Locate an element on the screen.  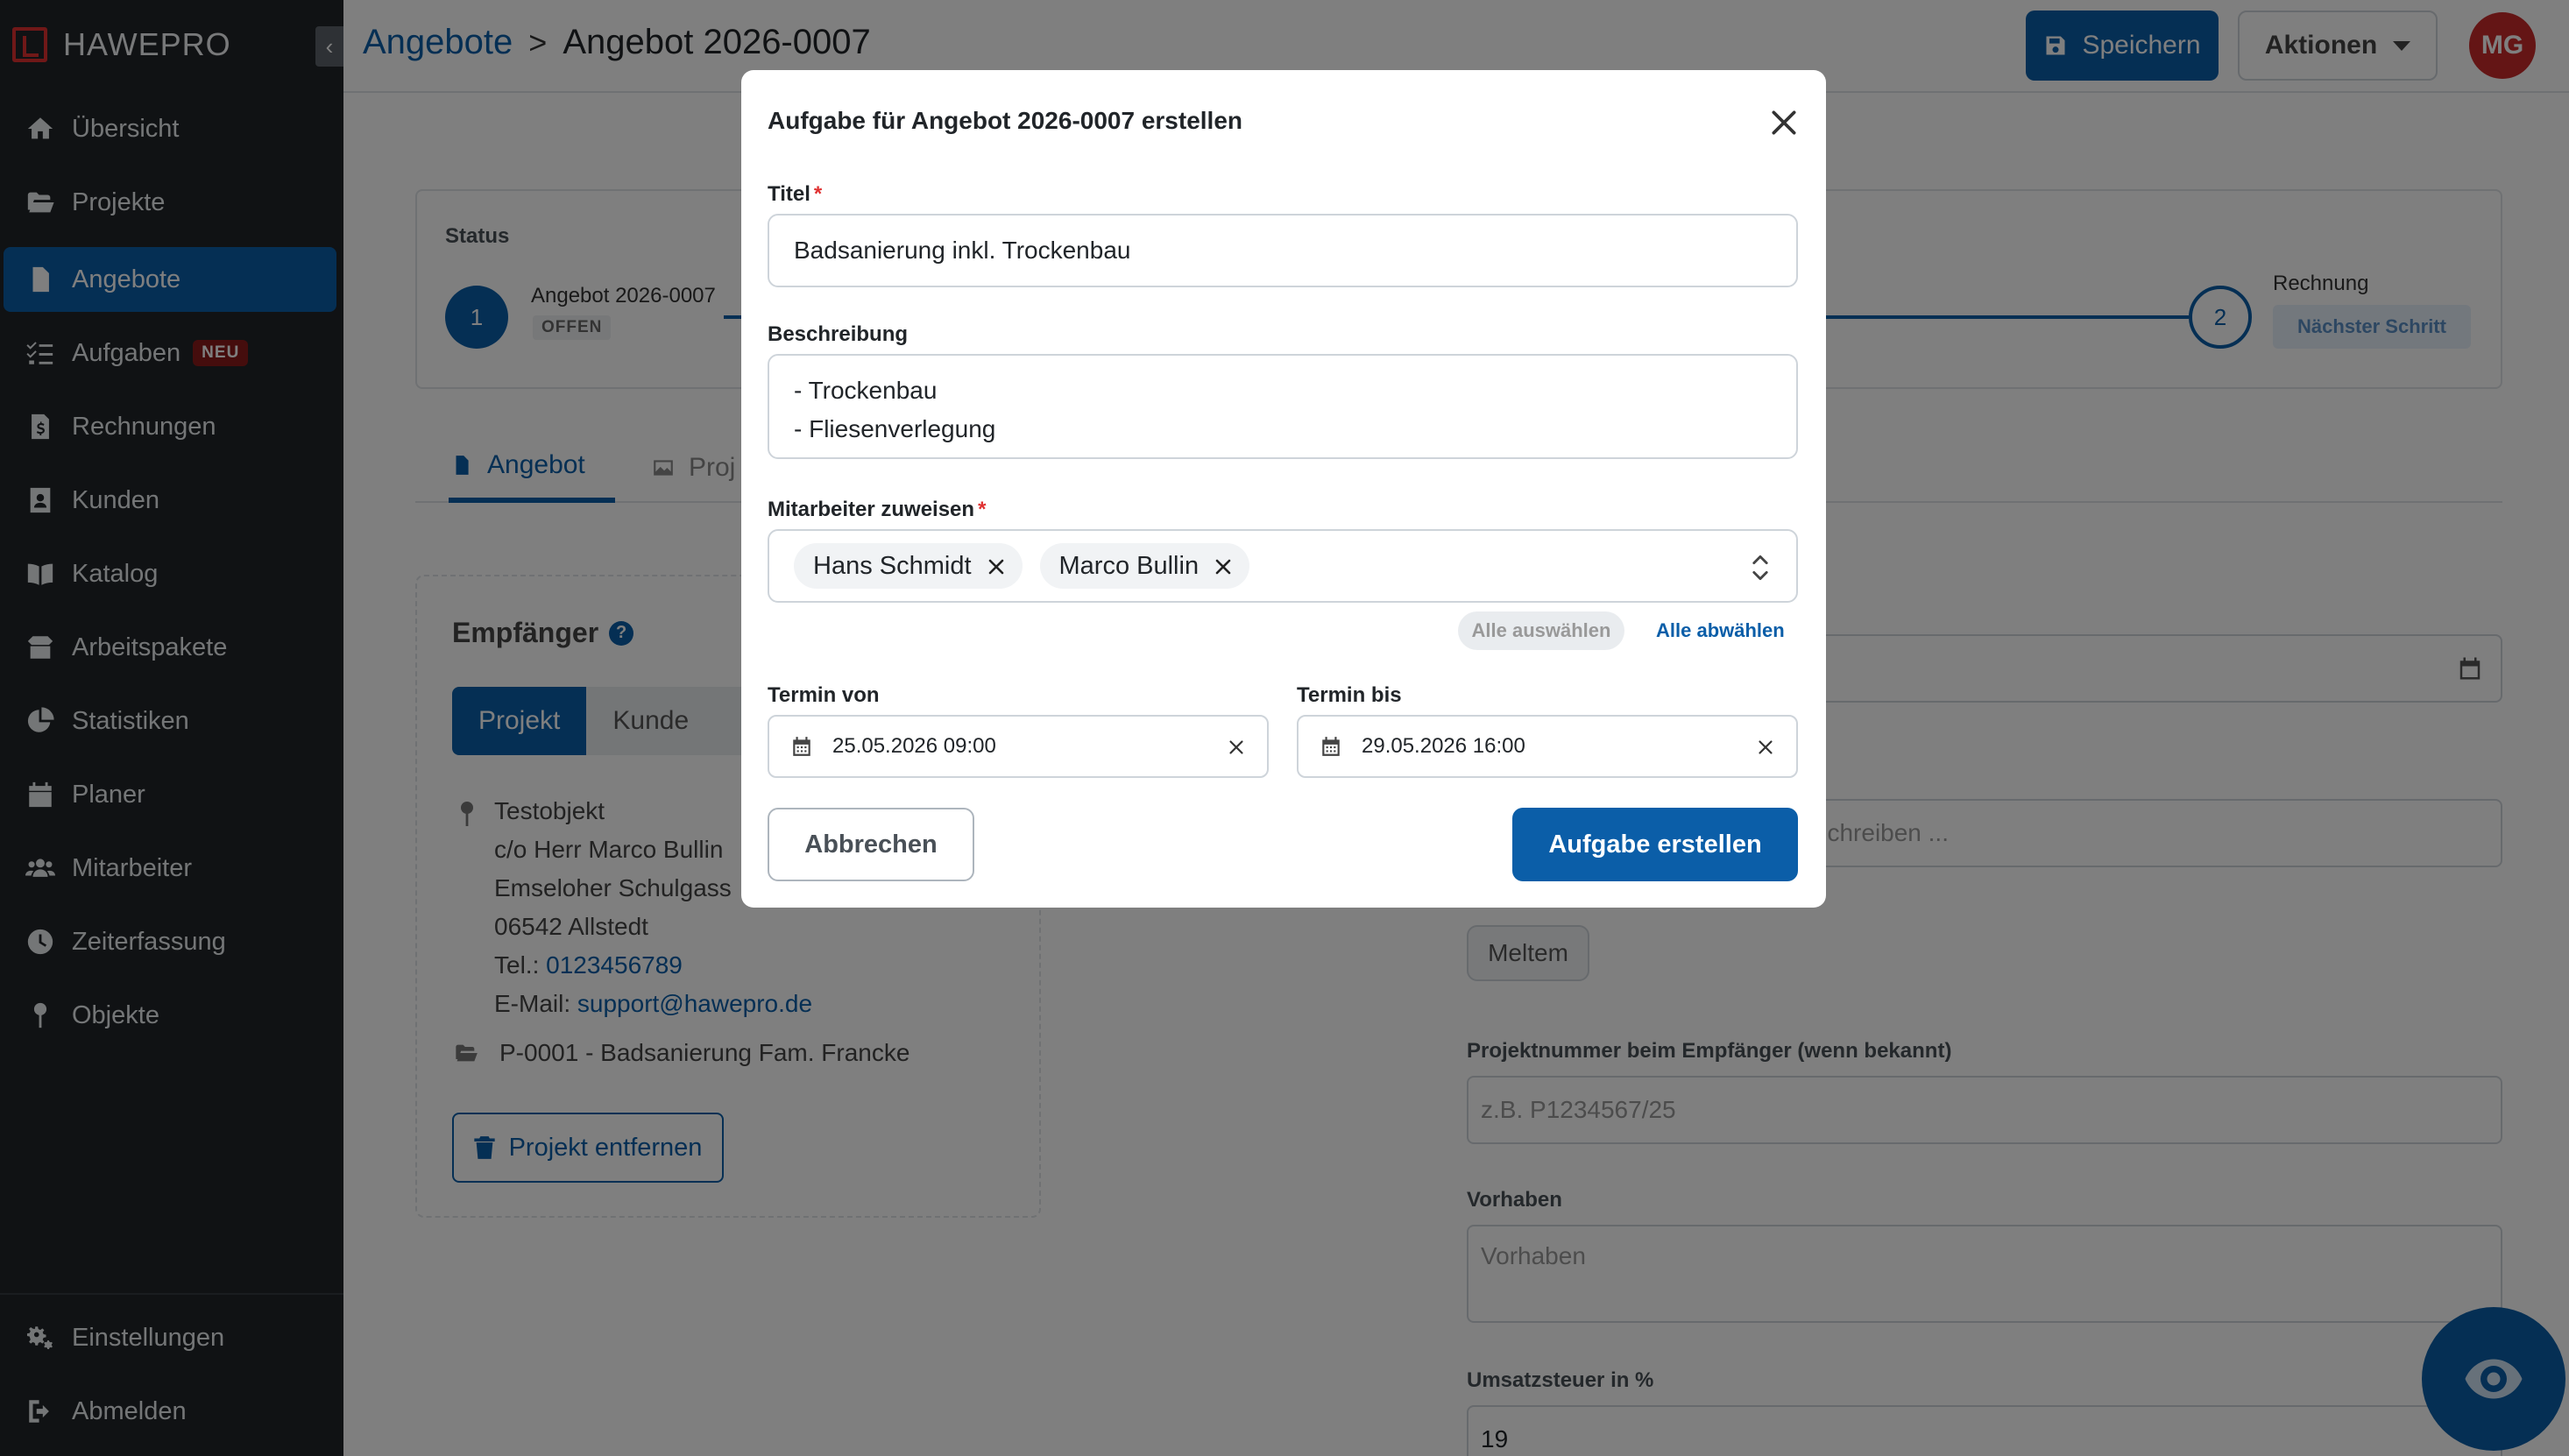
date-to-input: 29.05.2026 16:00 is located at coordinates (1547, 746).